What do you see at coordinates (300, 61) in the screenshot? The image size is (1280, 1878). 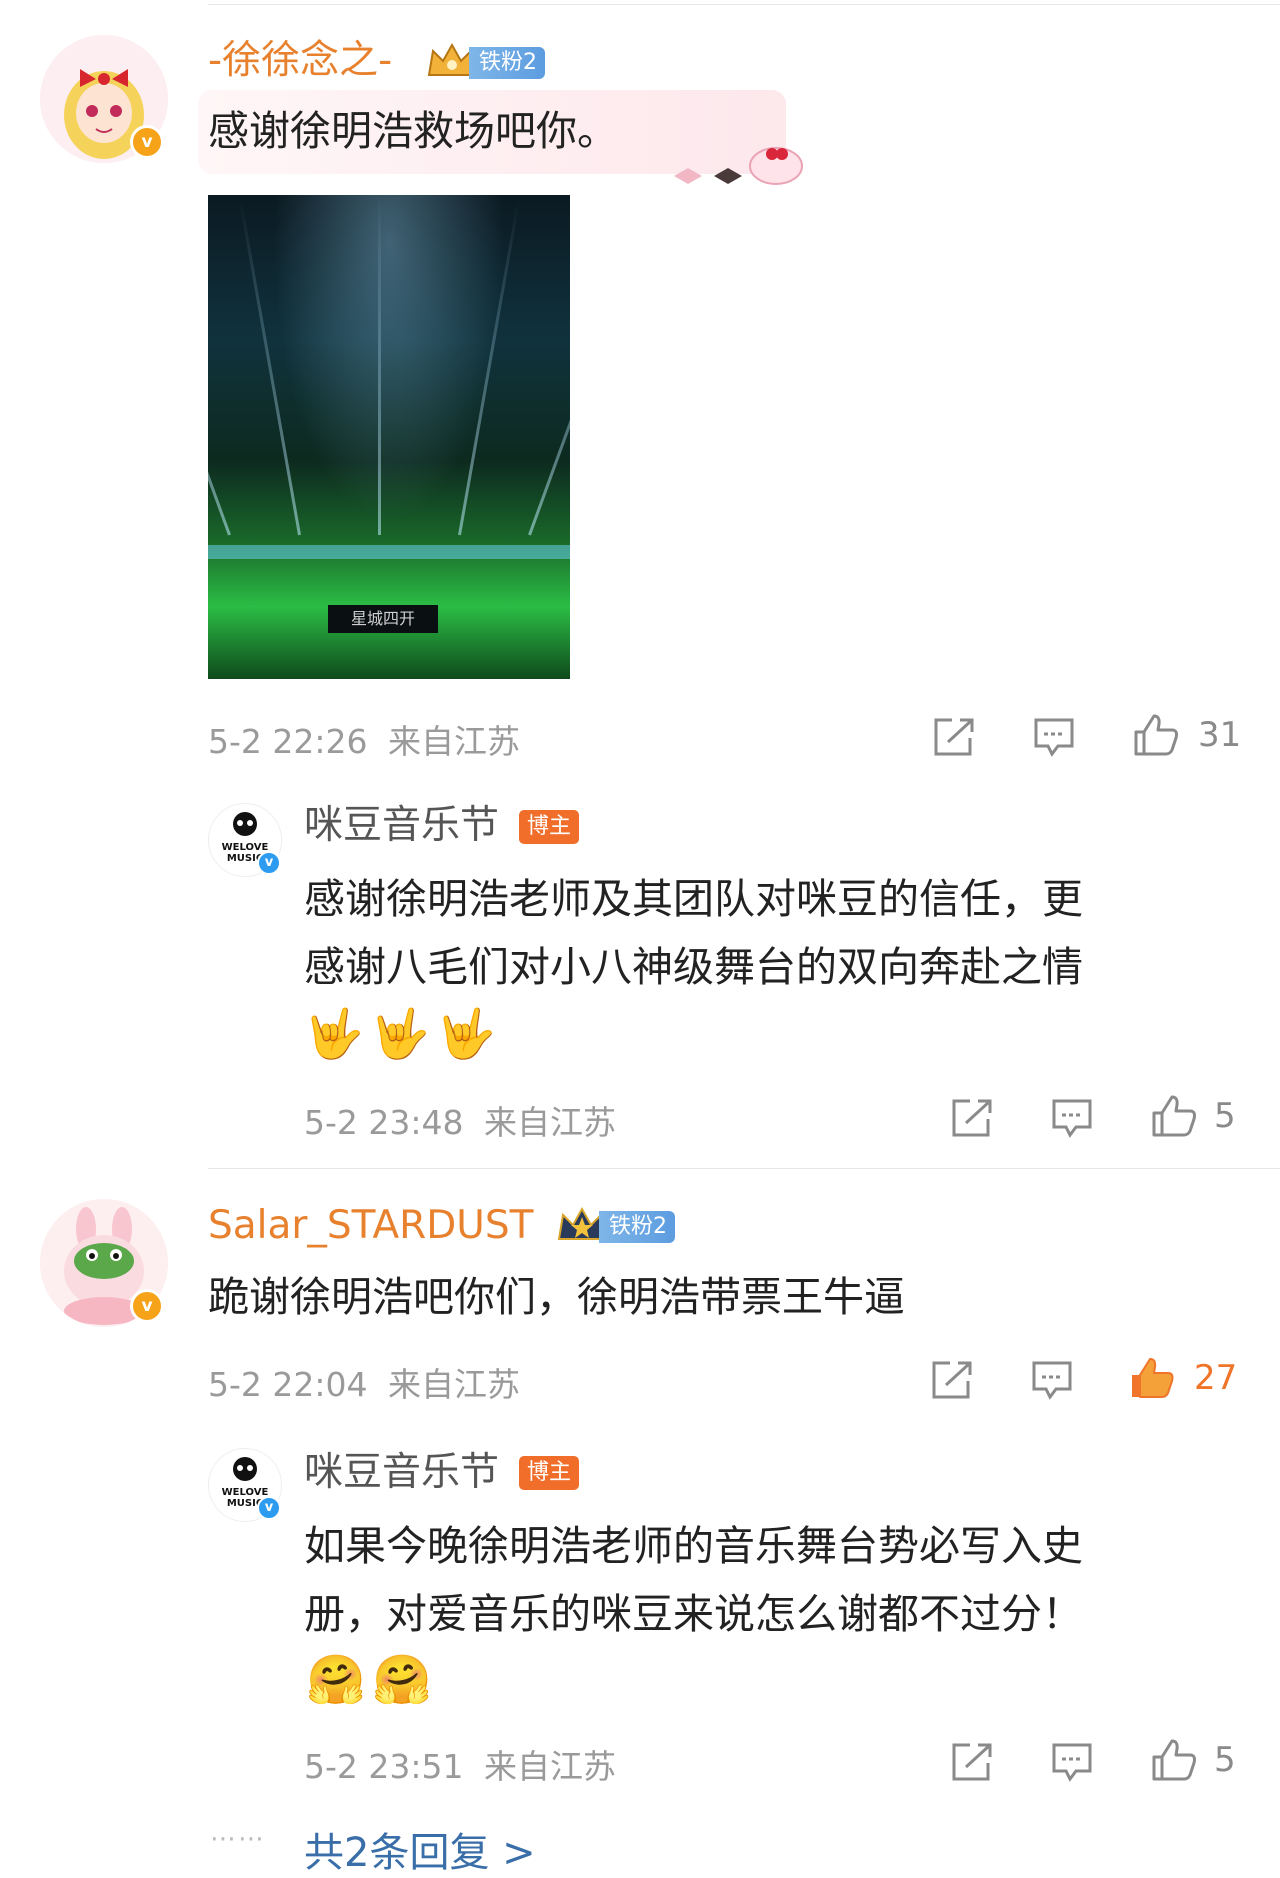 I see `username: -徐徐念之-` at bounding box center [300, 61].